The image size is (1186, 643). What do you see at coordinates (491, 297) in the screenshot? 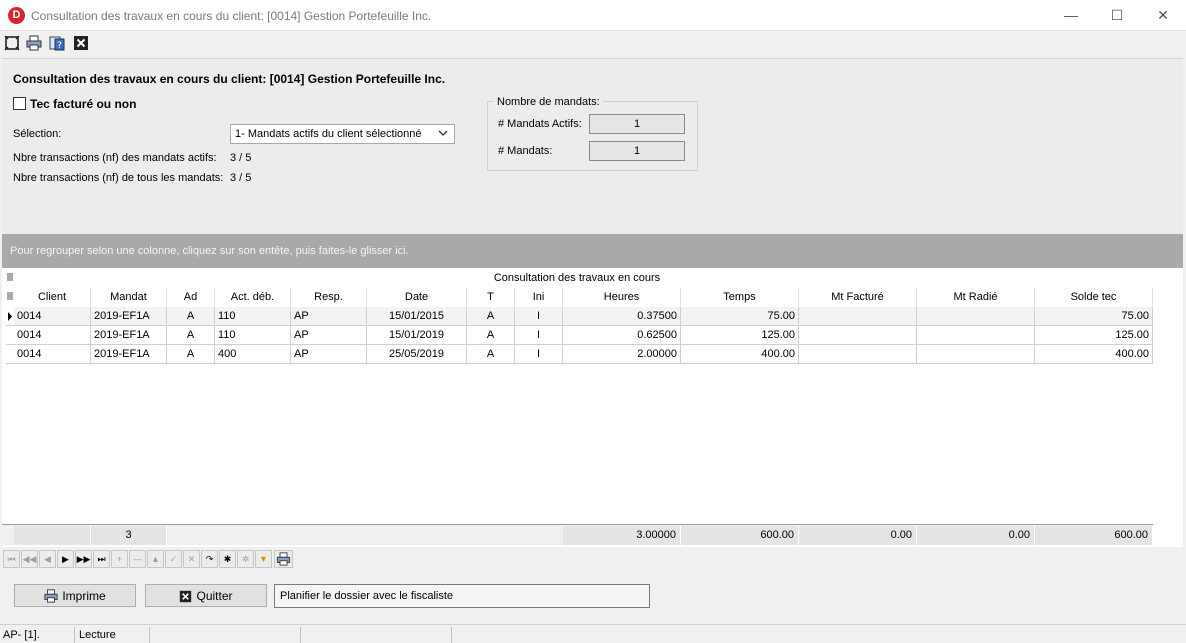
I see `column-header-t: T` at bounding box center [491, 297].